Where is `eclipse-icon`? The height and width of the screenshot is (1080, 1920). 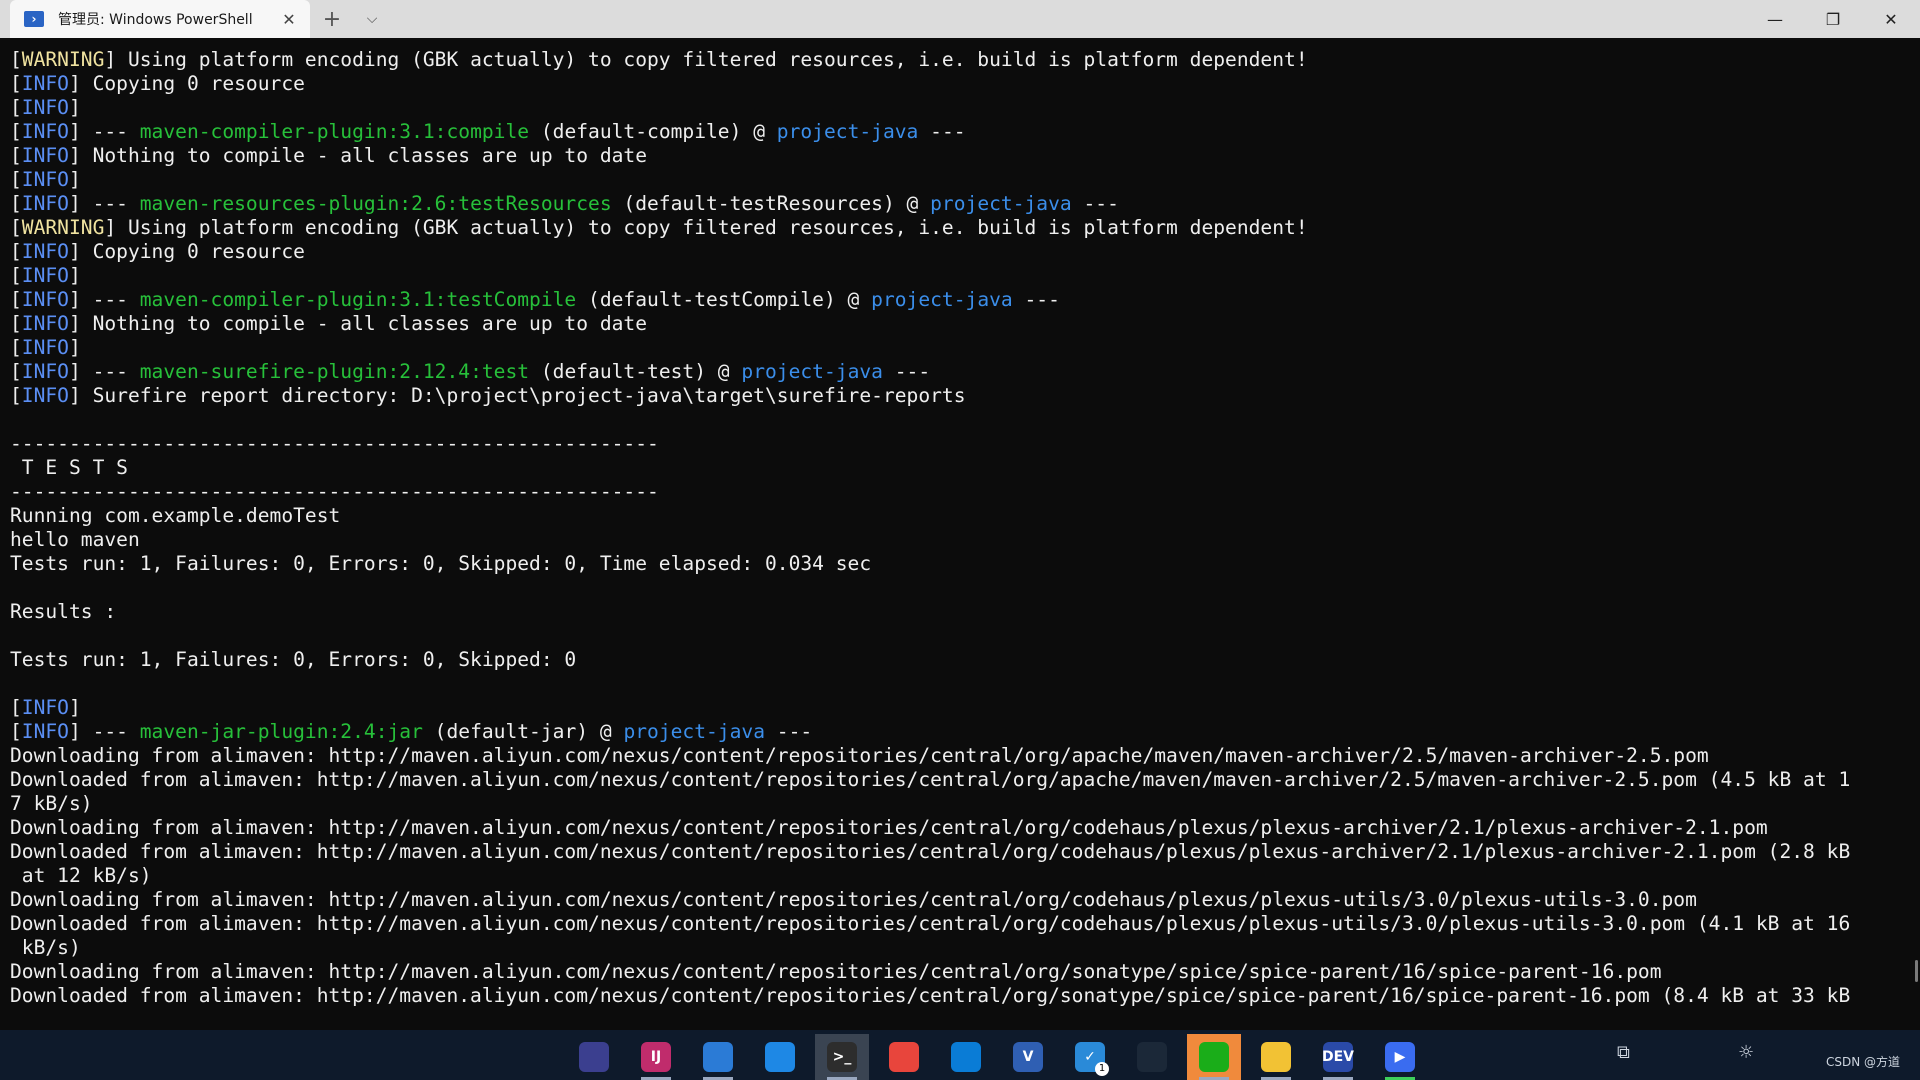
eclipse-icon is located at coordinates (594, 1057).